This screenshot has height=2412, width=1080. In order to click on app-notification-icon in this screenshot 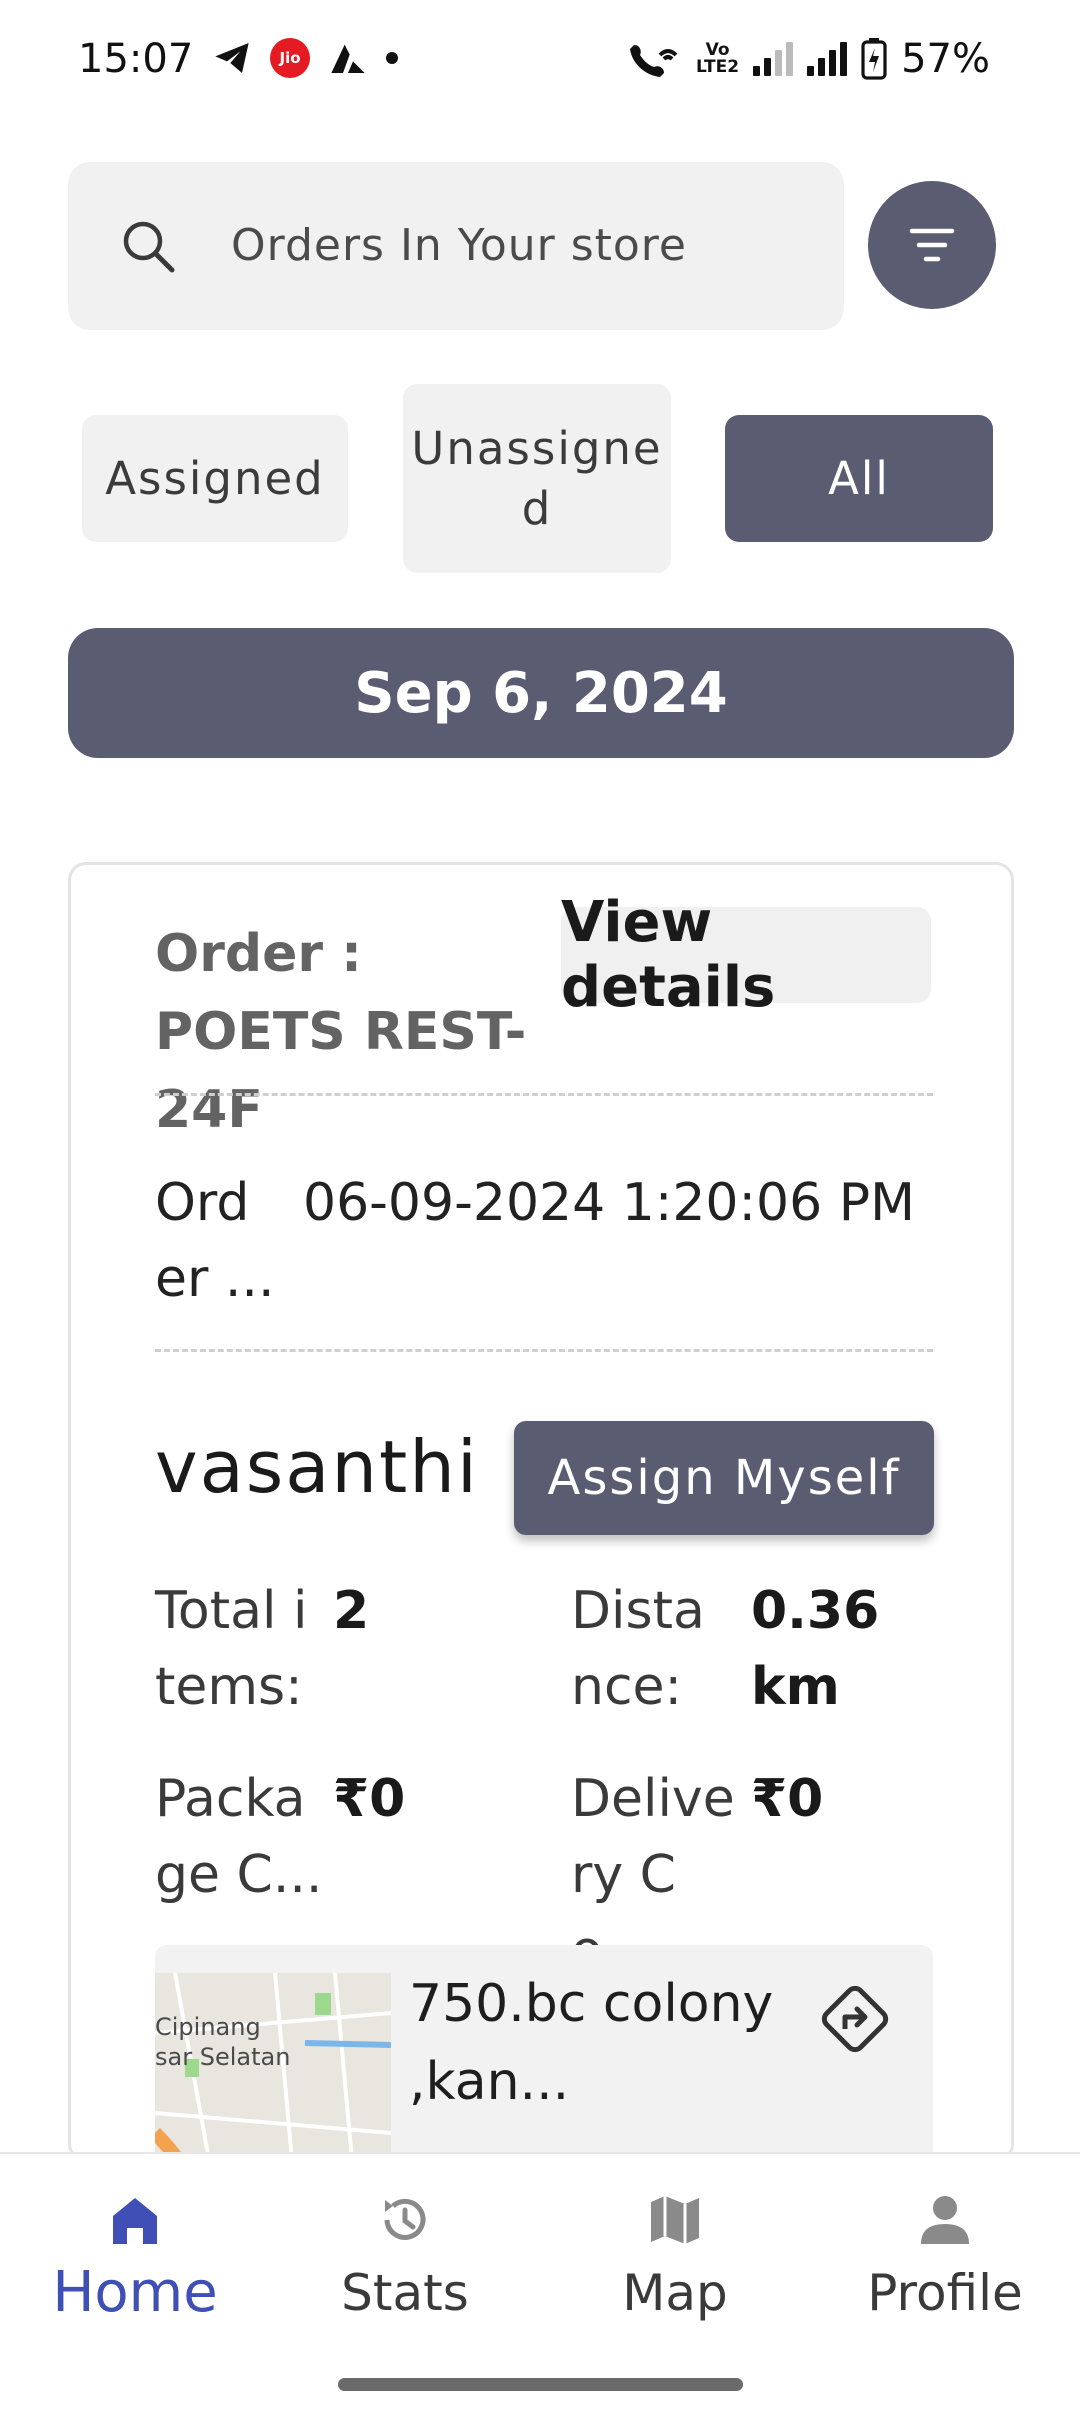, I will do `click(348, 58)`.